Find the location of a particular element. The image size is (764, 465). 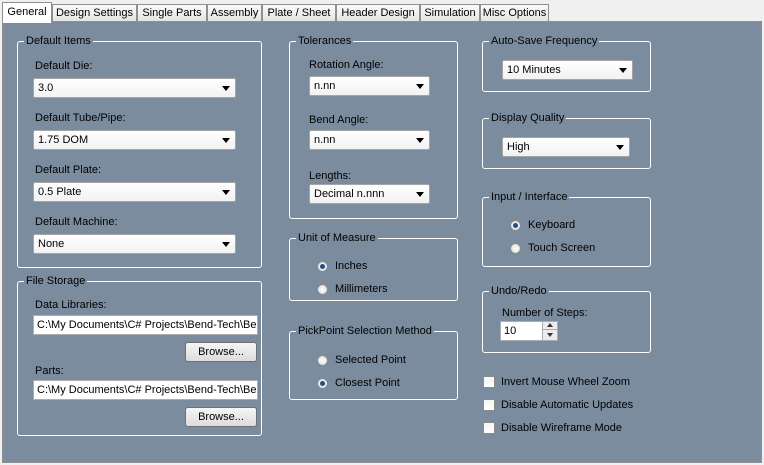

display-quality-group: Display Quality High is located at coordinates (566, 140).